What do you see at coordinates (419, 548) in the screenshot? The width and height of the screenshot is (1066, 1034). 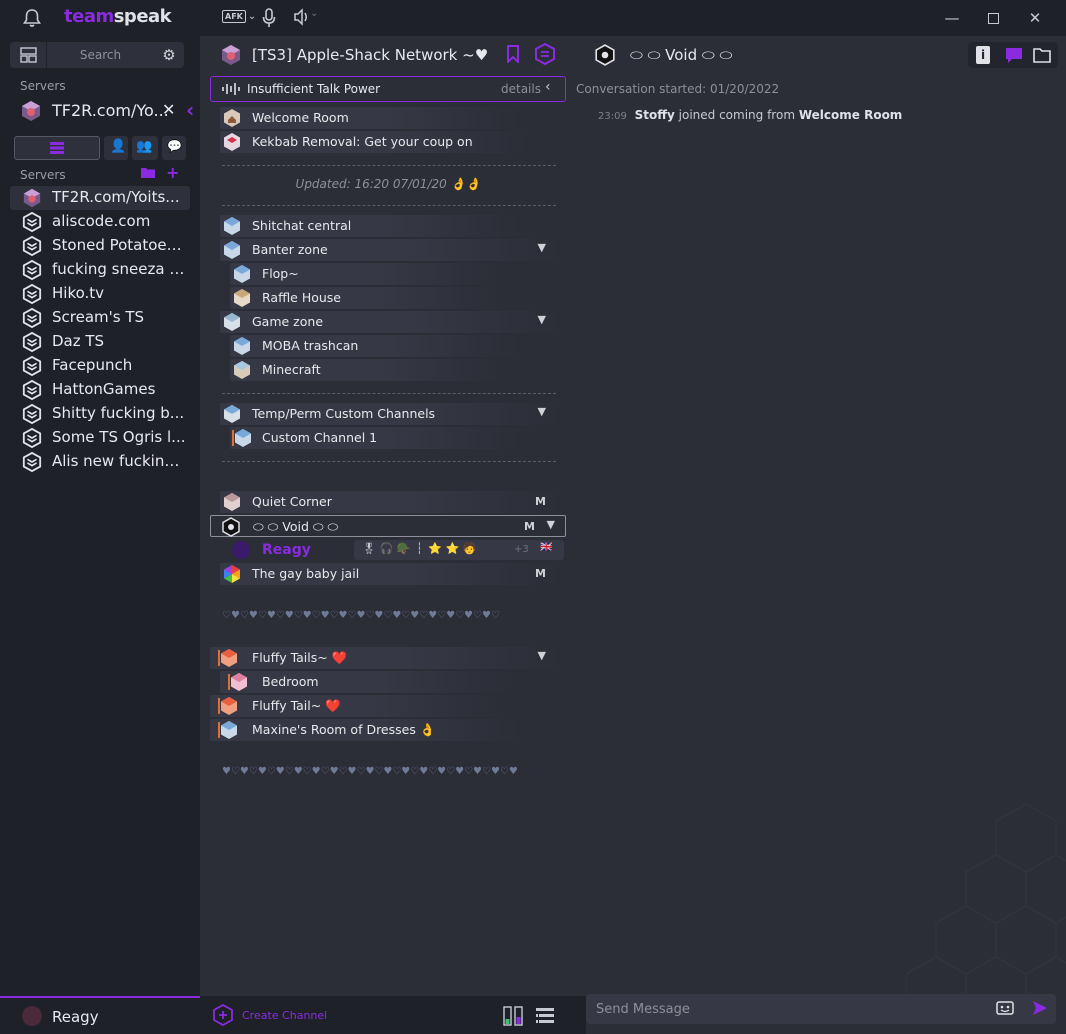 I see `badges: 🎖 🎧 🪖 ┆ ⭐ ⭐ 🧑` at bounding box center [419, 548].